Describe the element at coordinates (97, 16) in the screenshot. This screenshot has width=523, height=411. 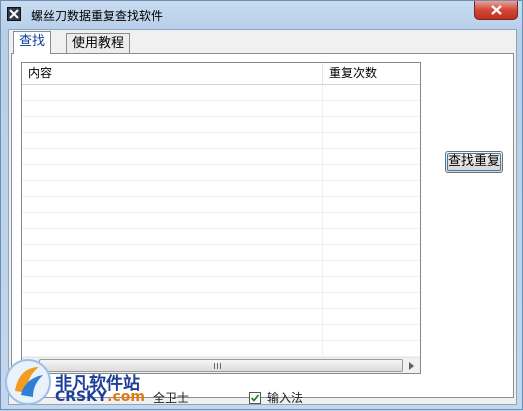
I see `window-title: 螺丝刀数据重复查找软件` at that location.